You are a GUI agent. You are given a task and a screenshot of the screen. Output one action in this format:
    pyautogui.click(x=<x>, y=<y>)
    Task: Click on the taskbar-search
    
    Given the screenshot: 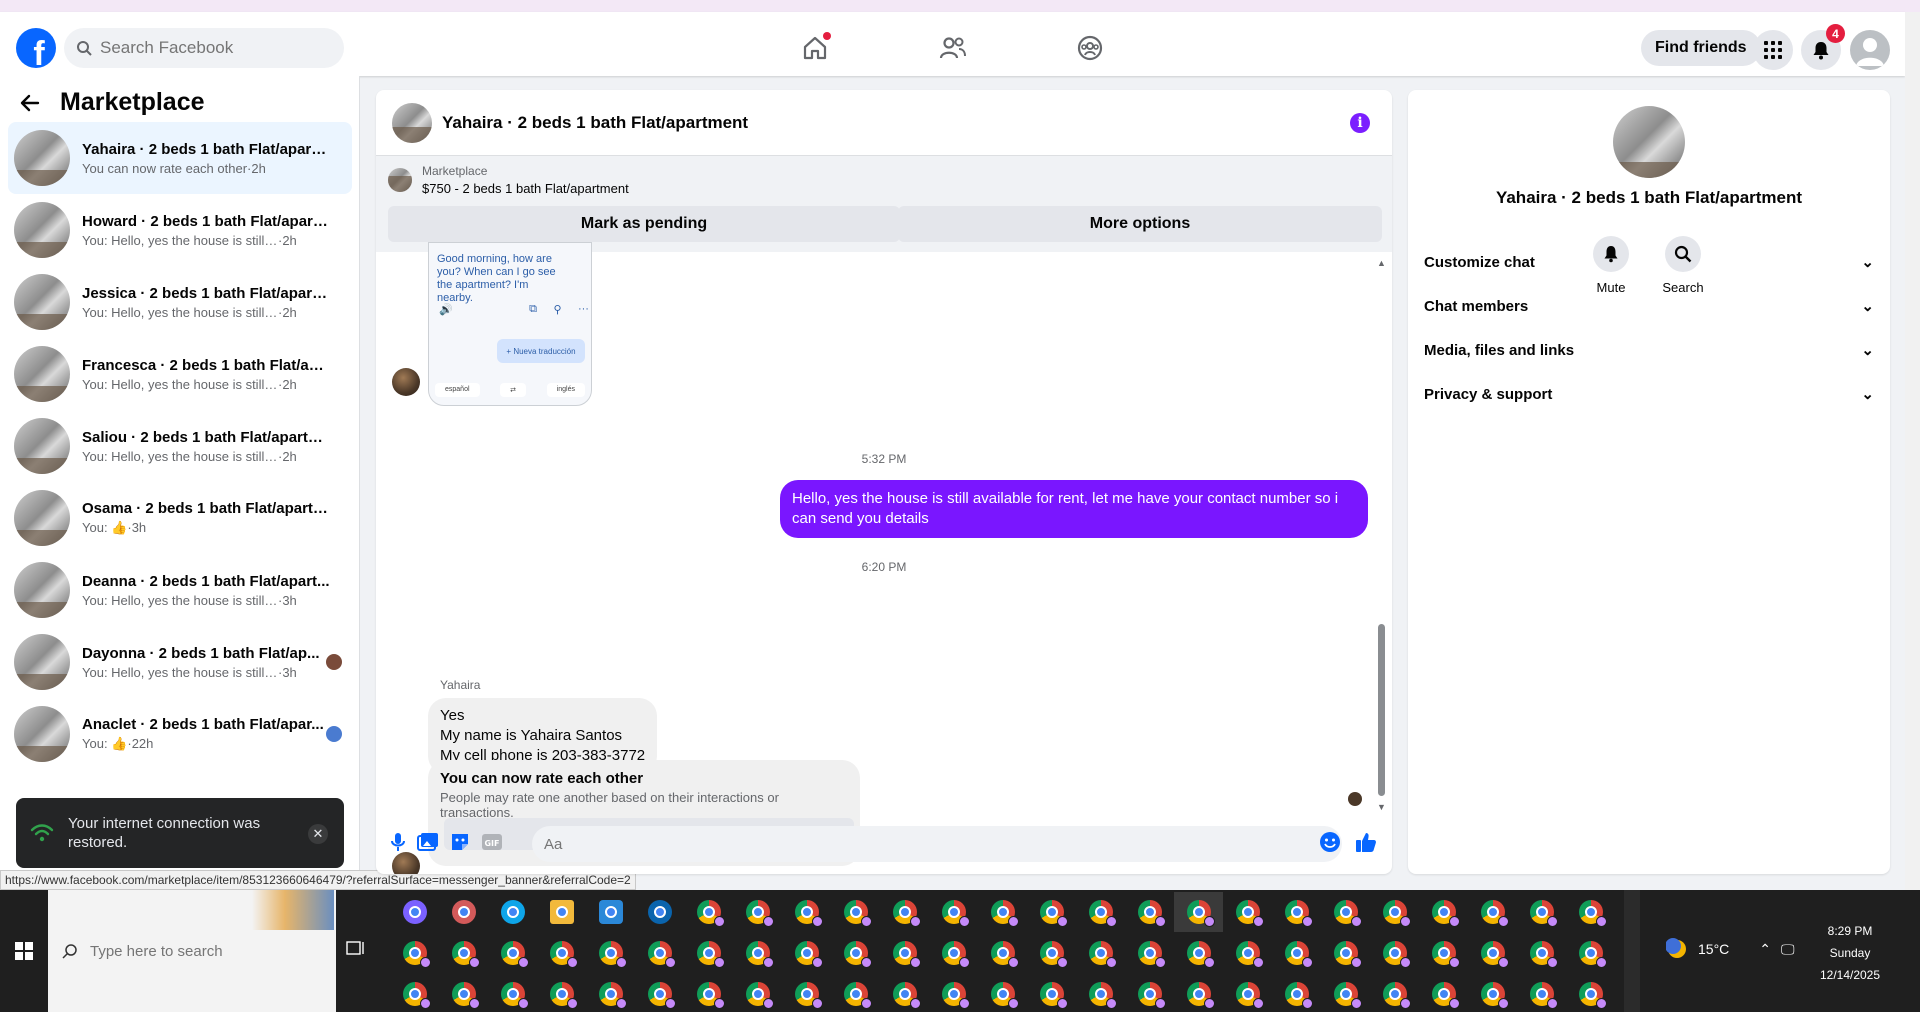 What is the action you would take?
    pyautogui.click(x=192, y=951)
    